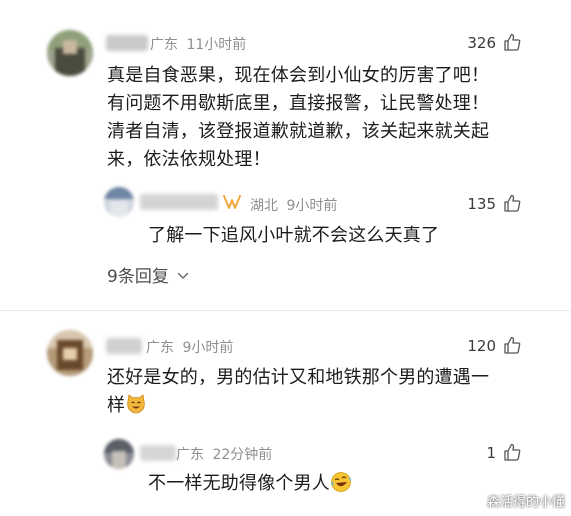  I want to click on divider, so click(285, 310).